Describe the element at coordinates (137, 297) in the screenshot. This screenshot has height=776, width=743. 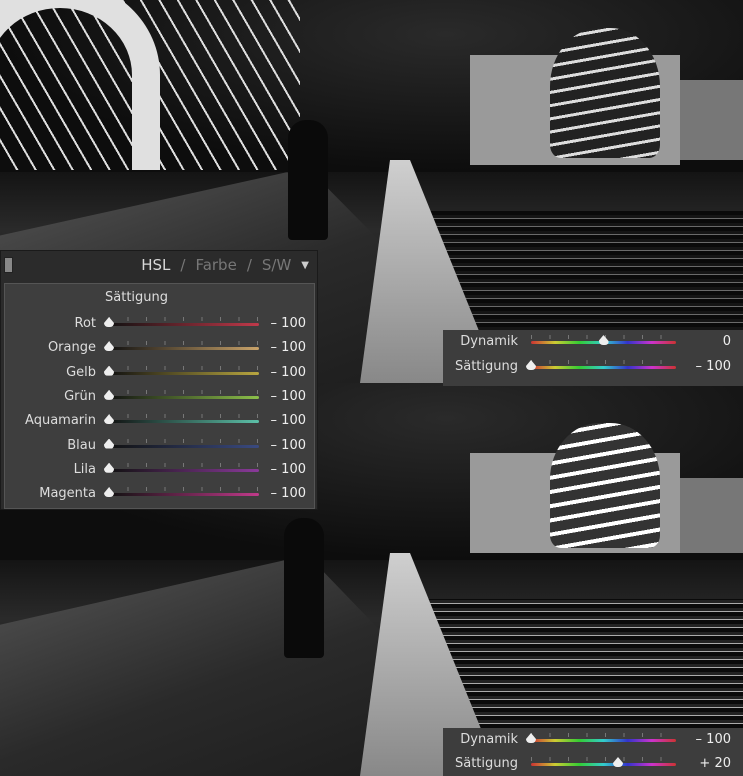
I see `section-title: Sättigung` at that location.